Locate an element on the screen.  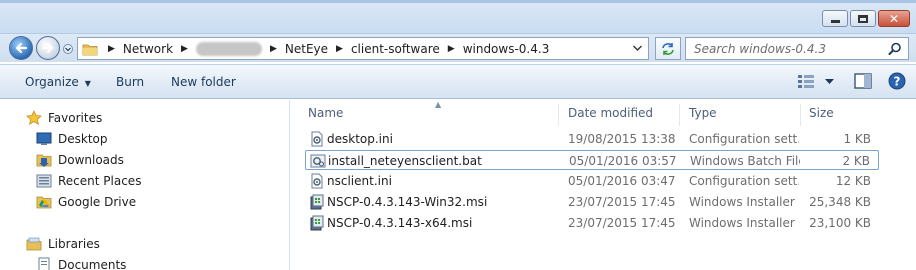
file-size: 25,348 KB is located at coordinates (840, 202).